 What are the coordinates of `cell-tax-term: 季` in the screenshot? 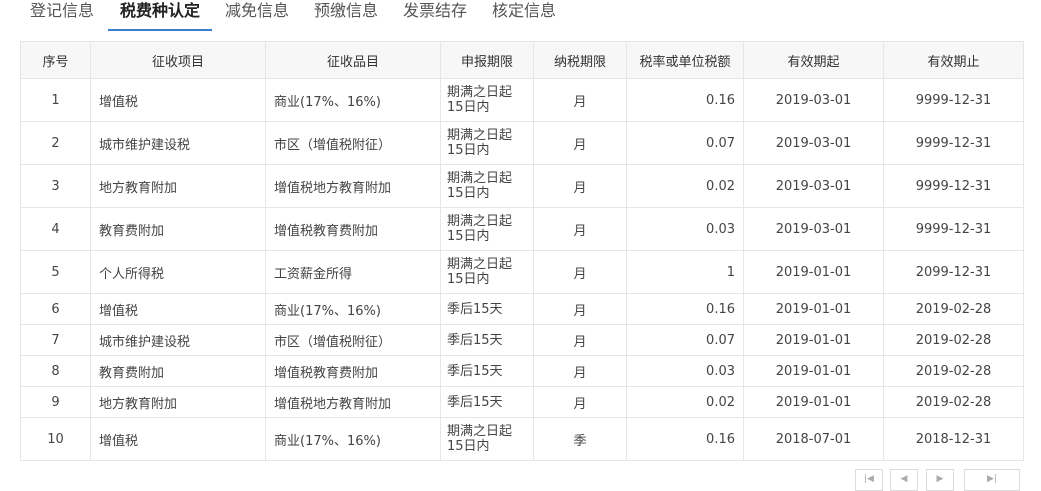 It's located at (580, 439).